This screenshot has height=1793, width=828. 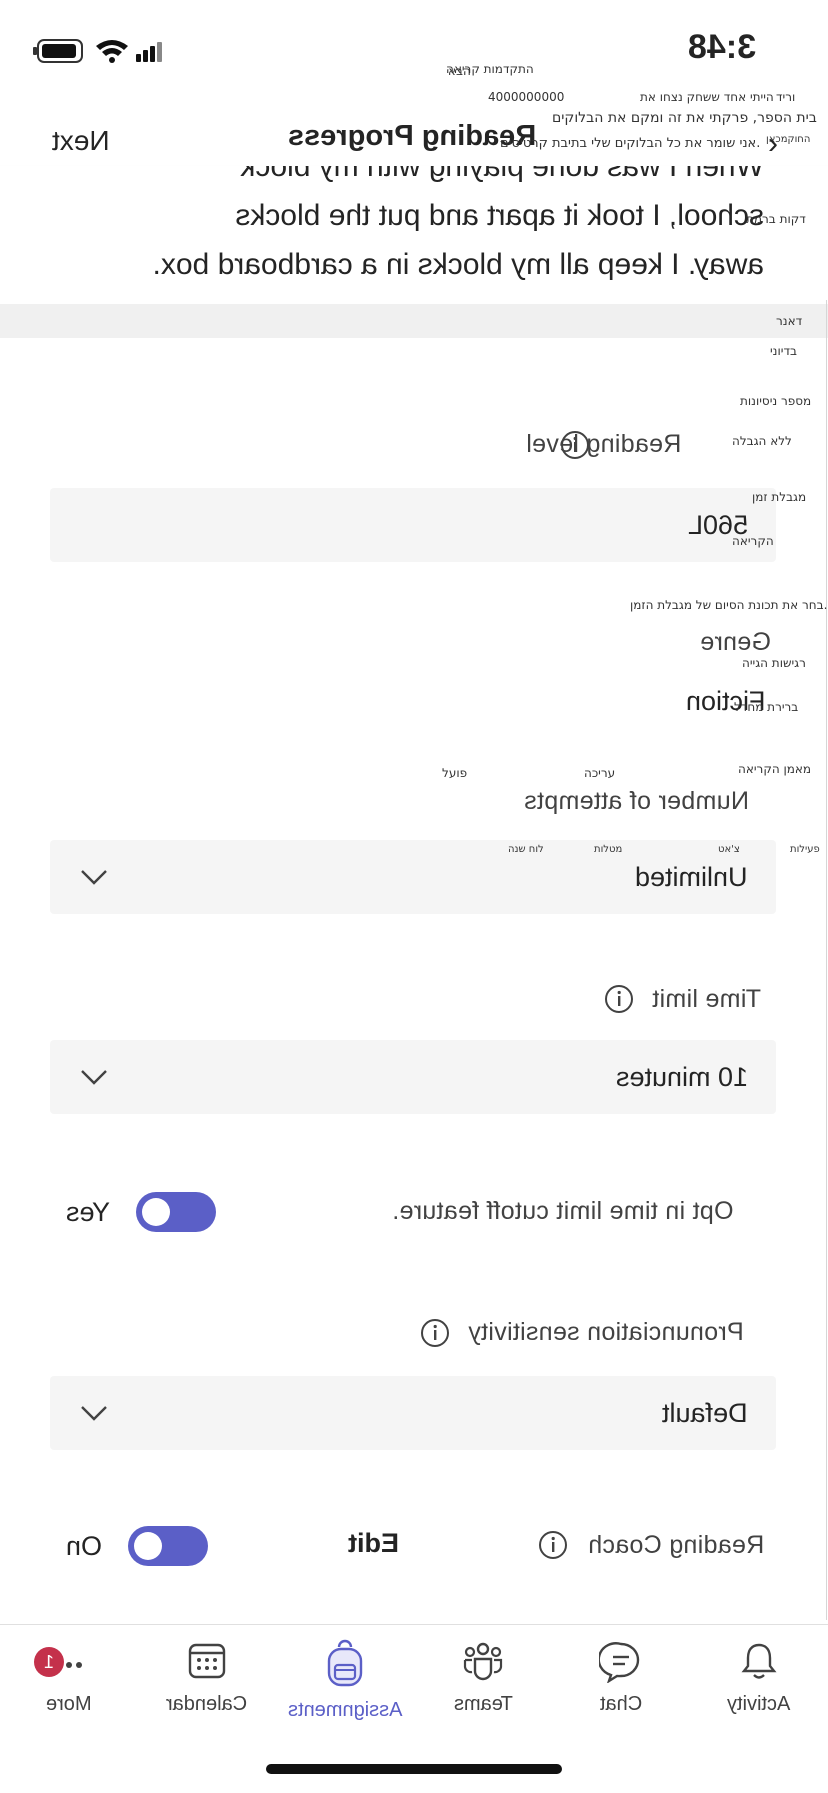 What do you see at coordinates (207, 1661) in the screenshot?
I see `calendar-icon` at bounding box center [207, 1661].